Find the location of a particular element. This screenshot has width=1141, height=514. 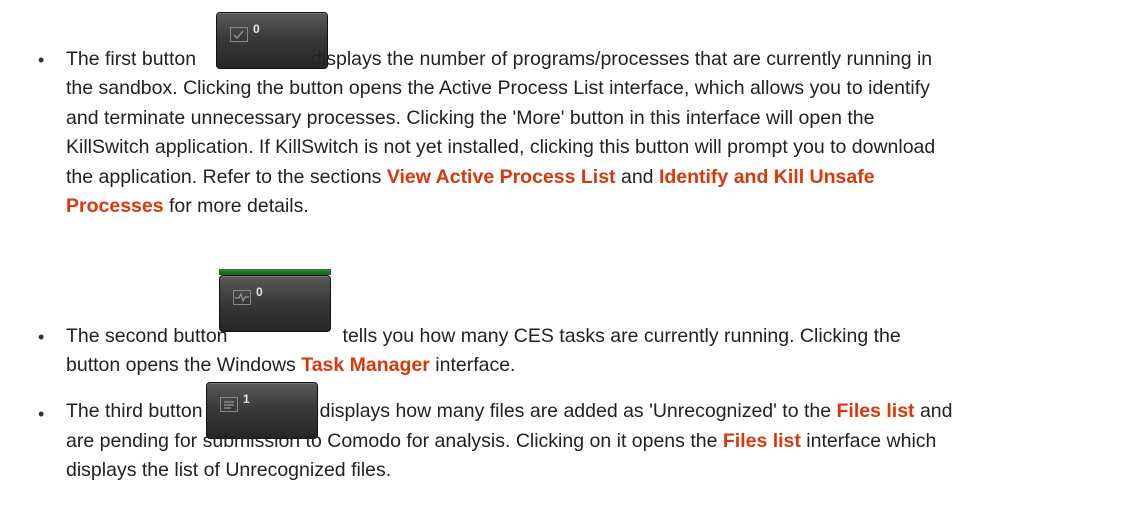

link-task-manager: Task Manager is located at coordinates (365, 365).